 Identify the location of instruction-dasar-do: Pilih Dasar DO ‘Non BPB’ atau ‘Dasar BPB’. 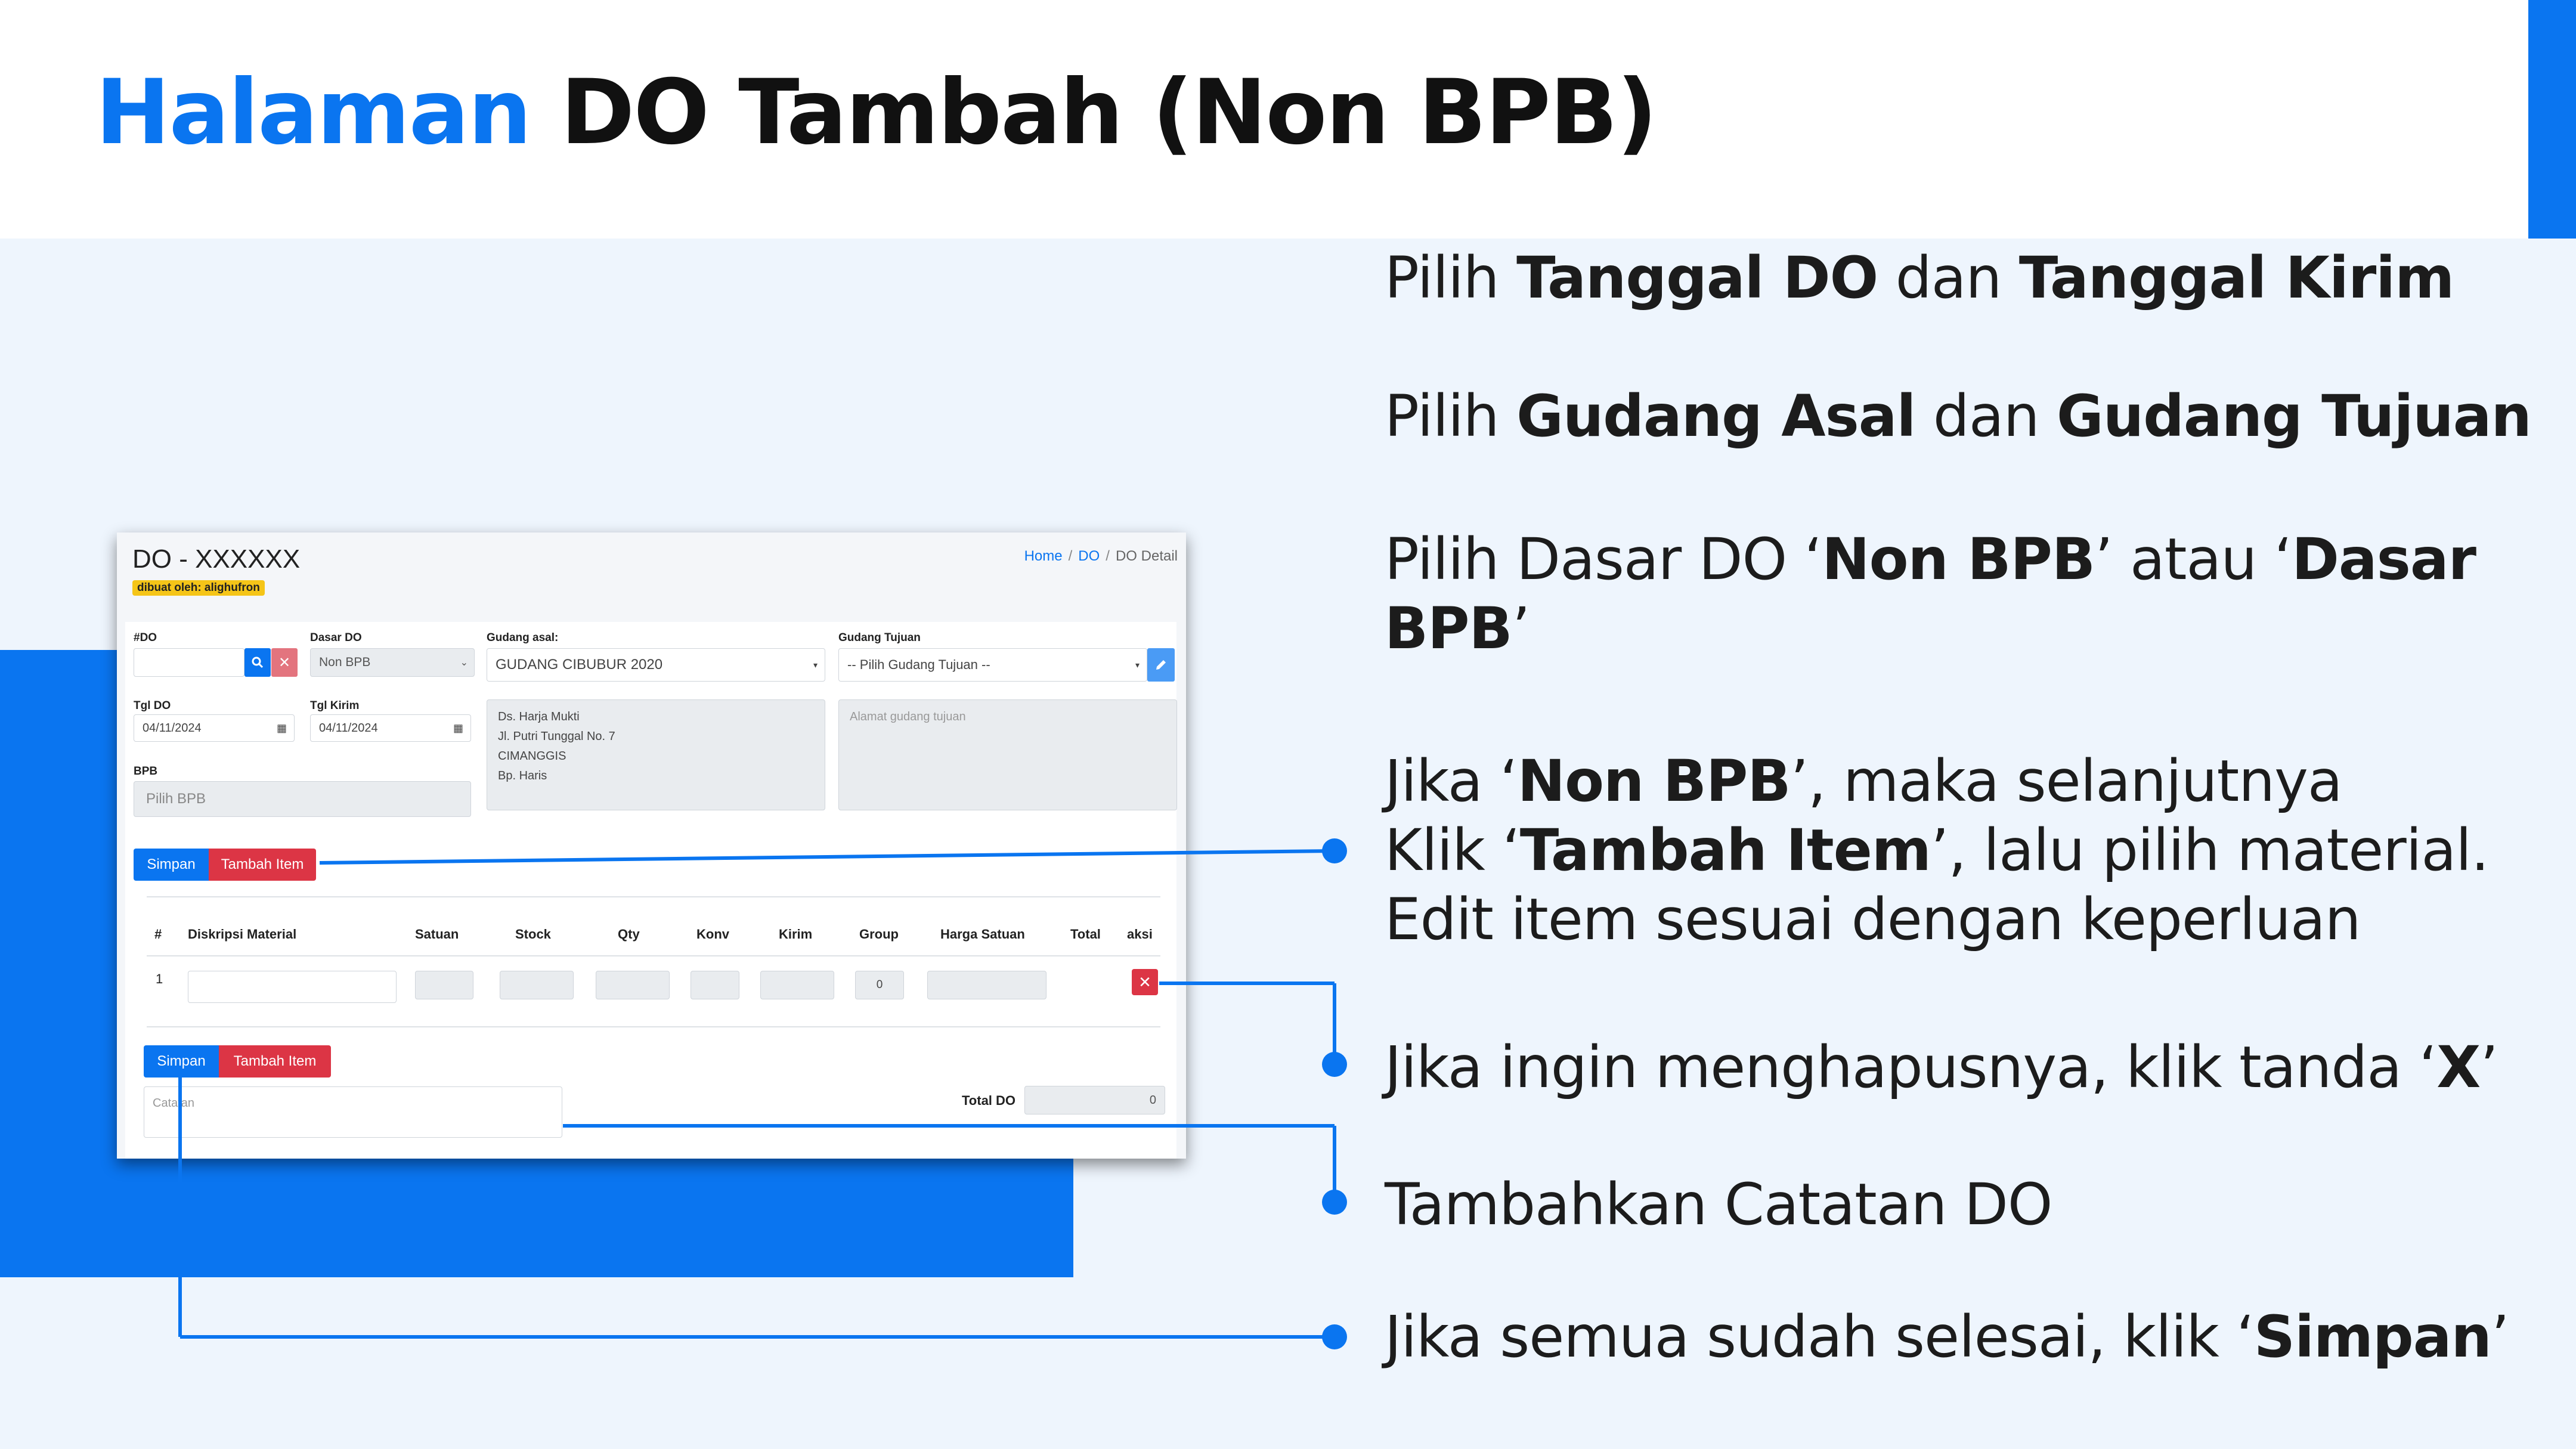
(1930, 594).